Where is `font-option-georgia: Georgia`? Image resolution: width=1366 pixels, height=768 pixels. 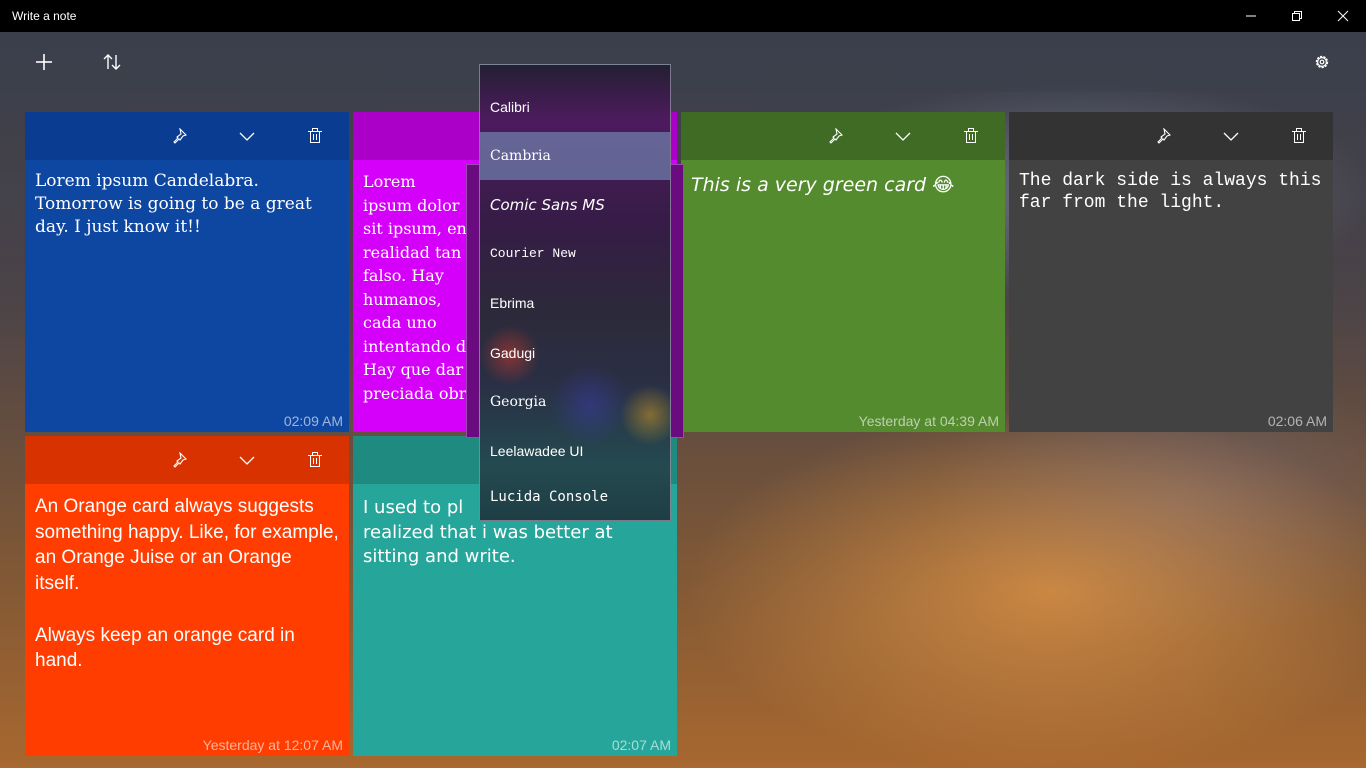
font-option-georgia: Georgia is located at coordinates (575, 402).